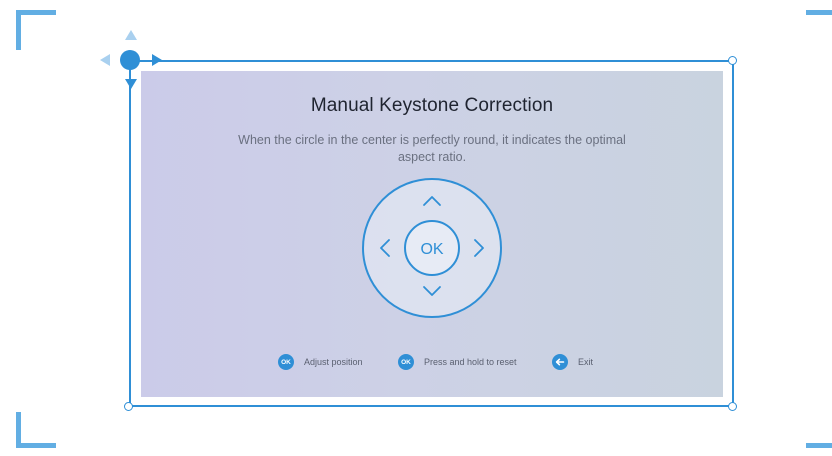 The image size is (832, 456). I want to click on arrow-left-icon, so click(105, 60).